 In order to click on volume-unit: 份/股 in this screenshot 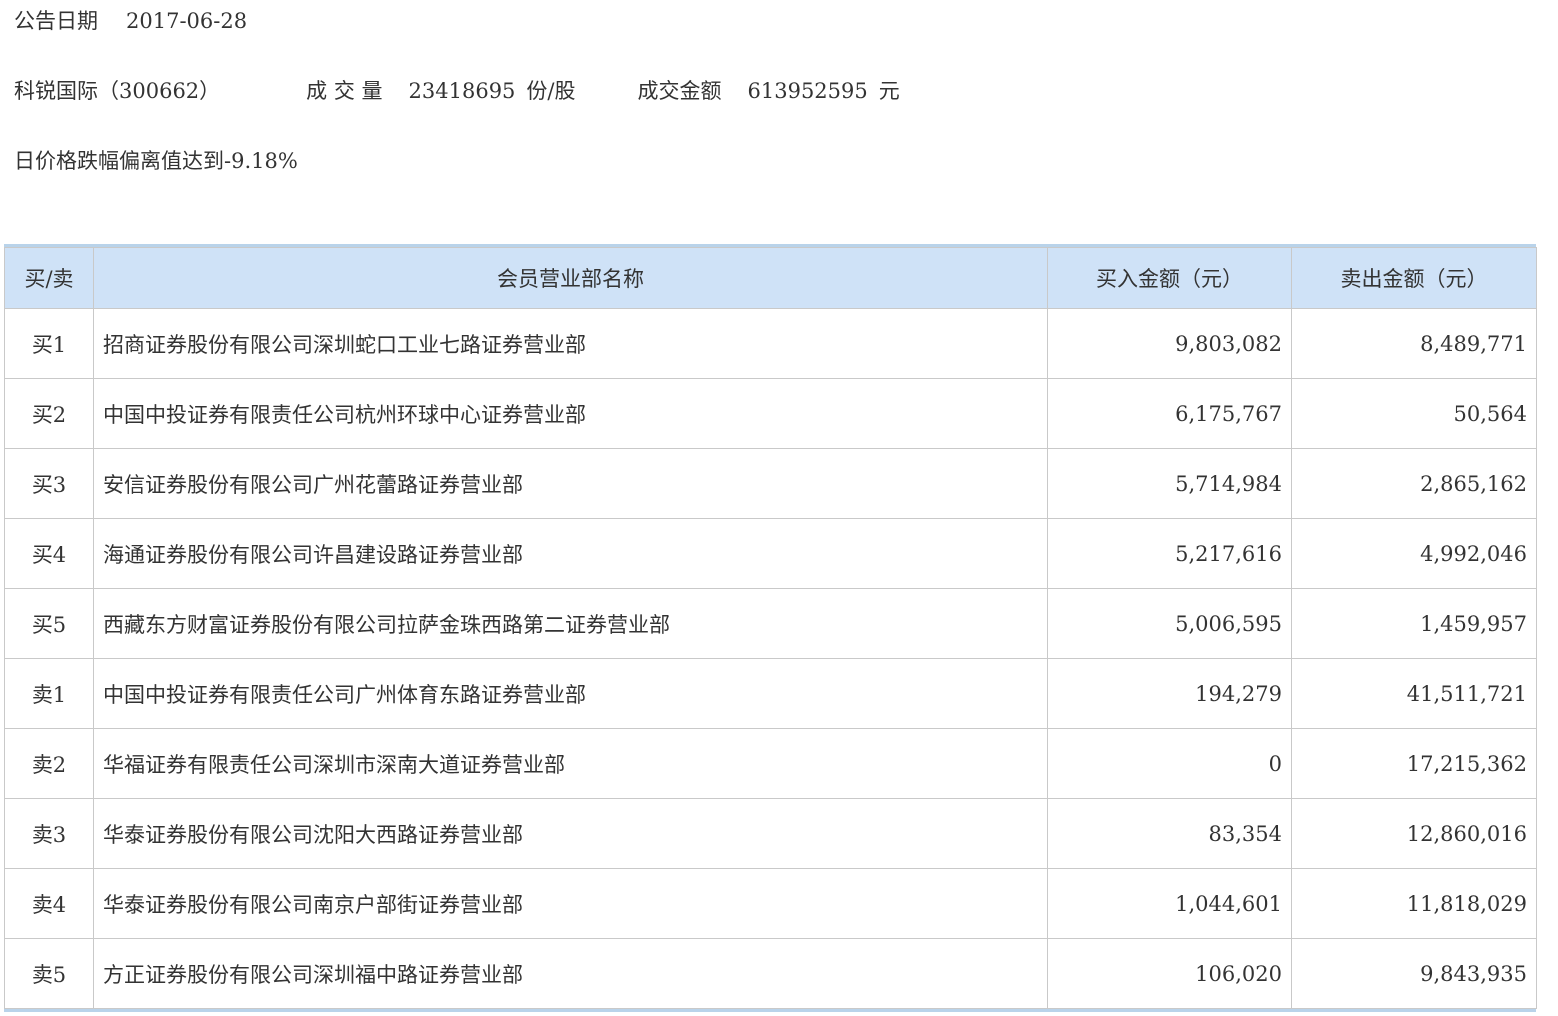, I will do `click(551, 91)`.